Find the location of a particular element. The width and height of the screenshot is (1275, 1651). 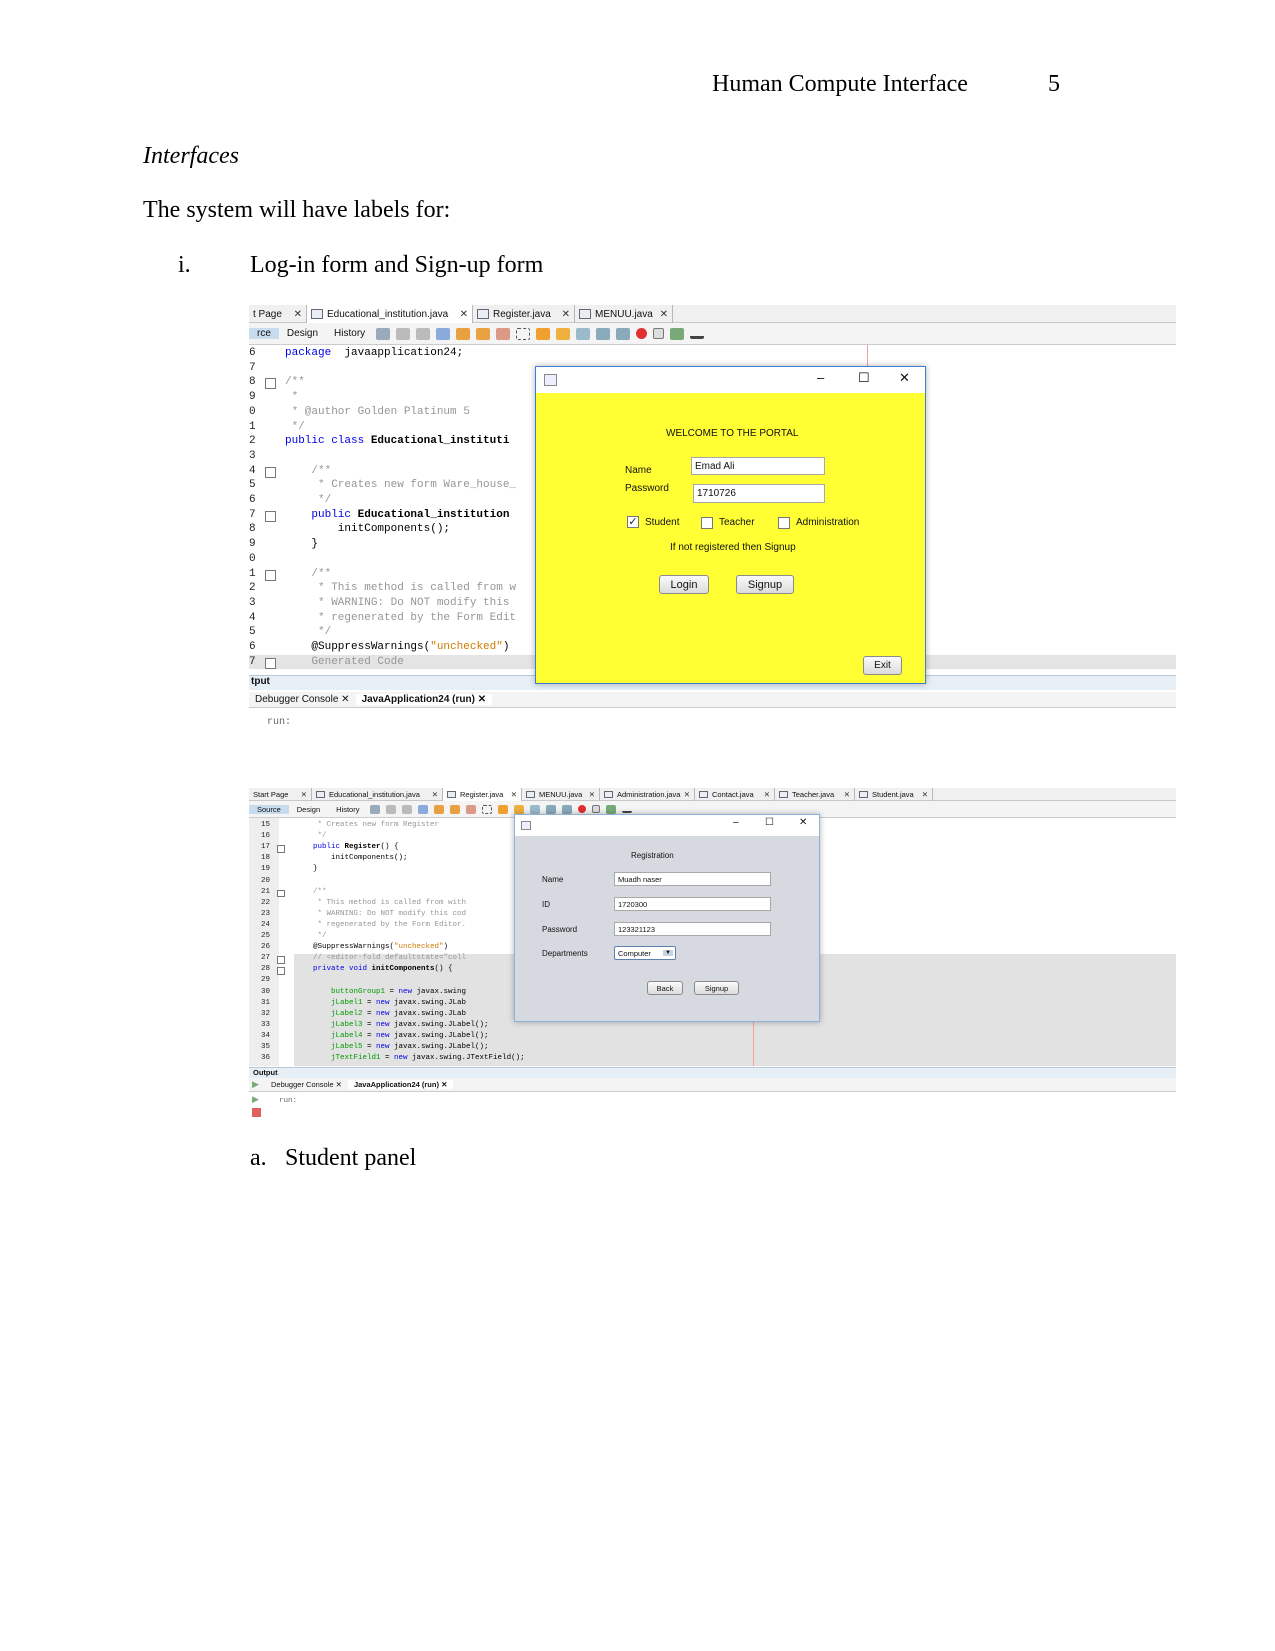

rerun-icon: ▶ is located at coordinates (255, 1084).